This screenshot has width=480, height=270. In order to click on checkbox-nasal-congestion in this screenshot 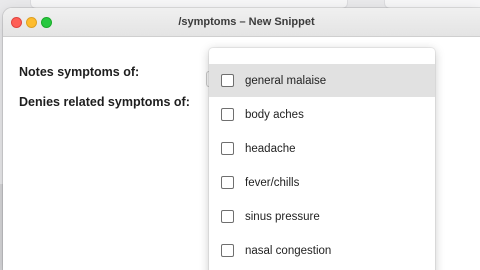, I will do `click(227, 250)`.